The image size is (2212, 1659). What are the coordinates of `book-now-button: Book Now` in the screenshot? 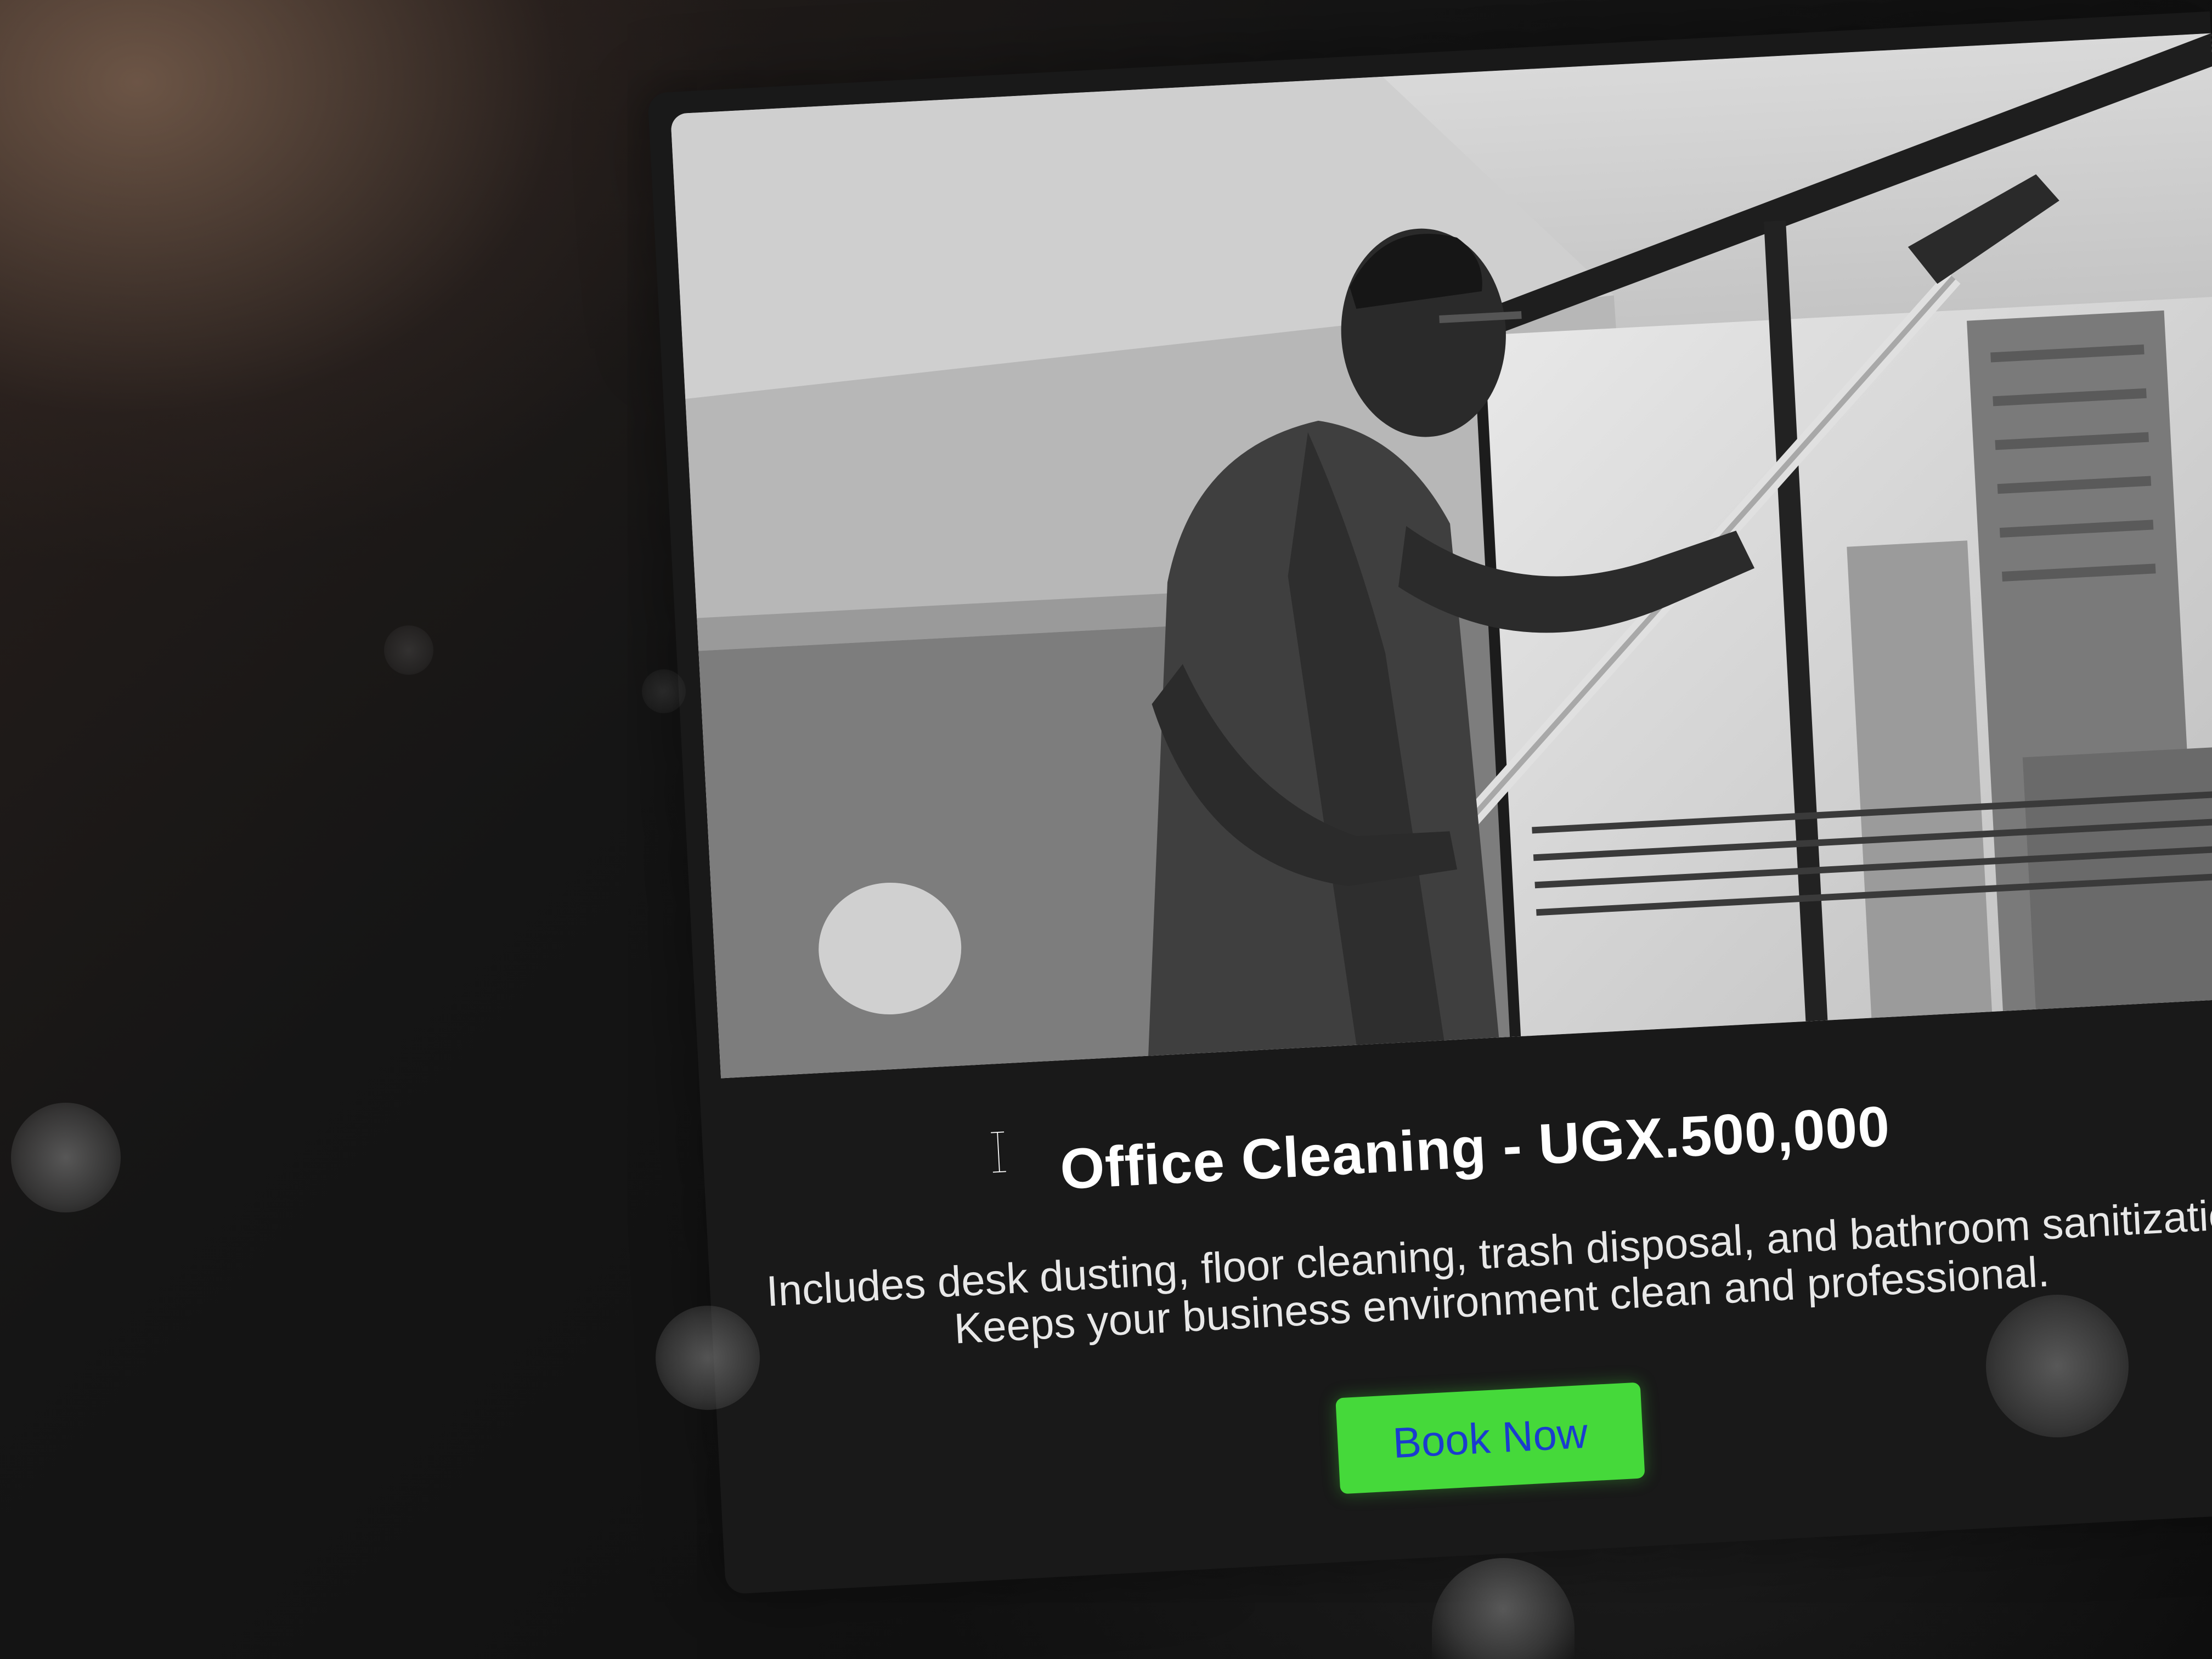 It's located at (1490, 1438).